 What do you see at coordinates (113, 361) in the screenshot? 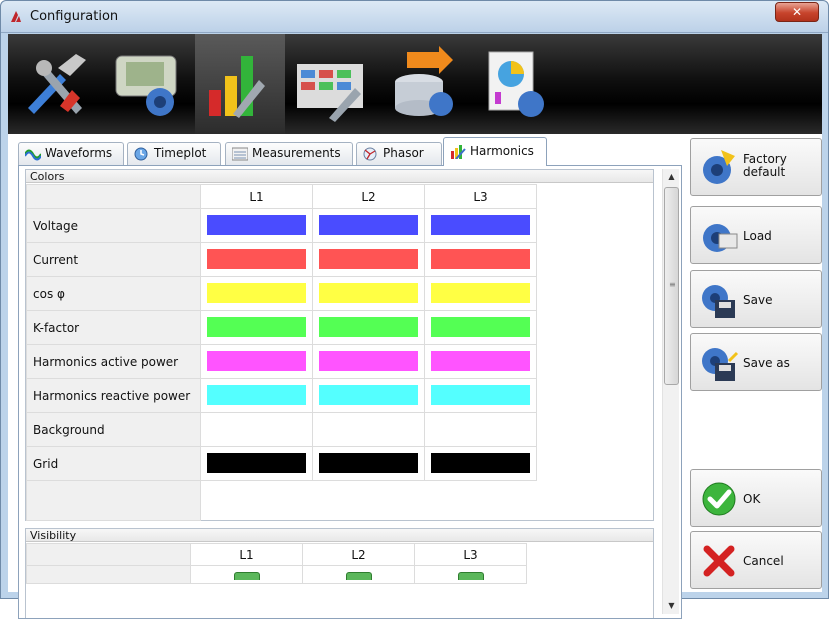
I see `color-row-label: Harmonics active power` at bounding box center [113, 361].